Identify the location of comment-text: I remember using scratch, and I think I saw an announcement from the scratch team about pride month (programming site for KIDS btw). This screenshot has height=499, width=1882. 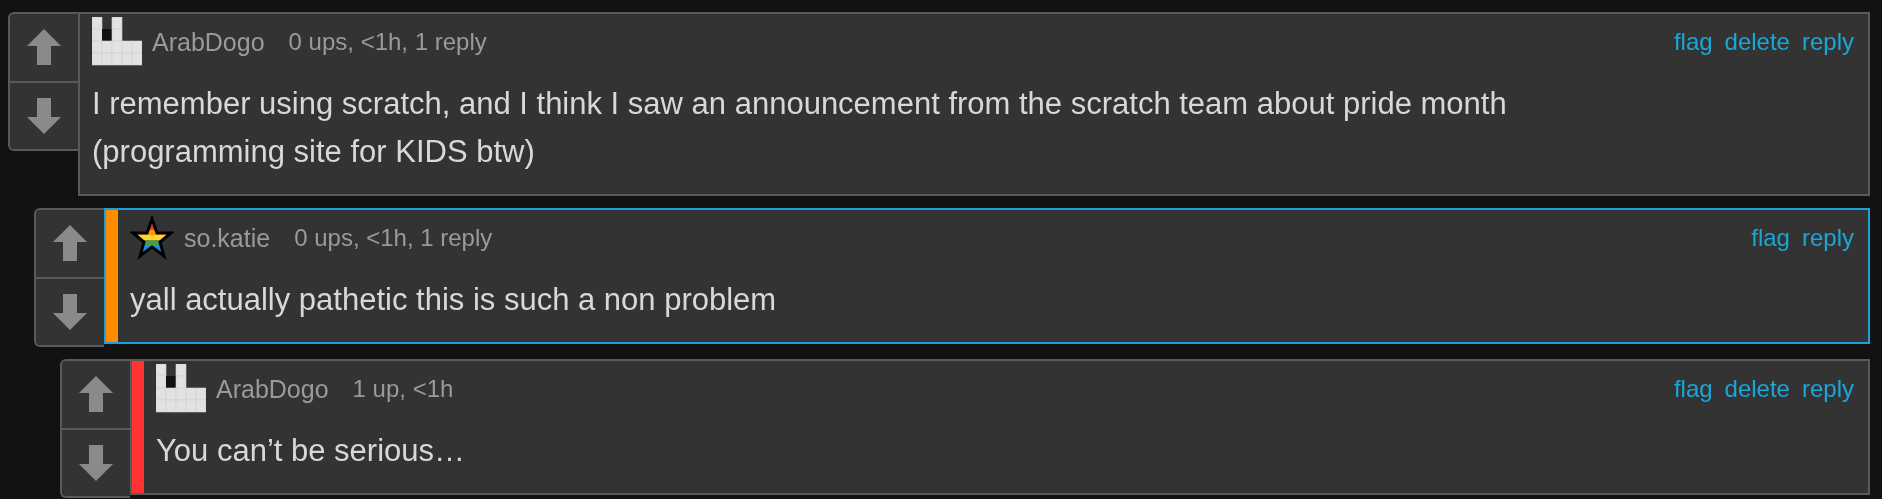
(800, 128).